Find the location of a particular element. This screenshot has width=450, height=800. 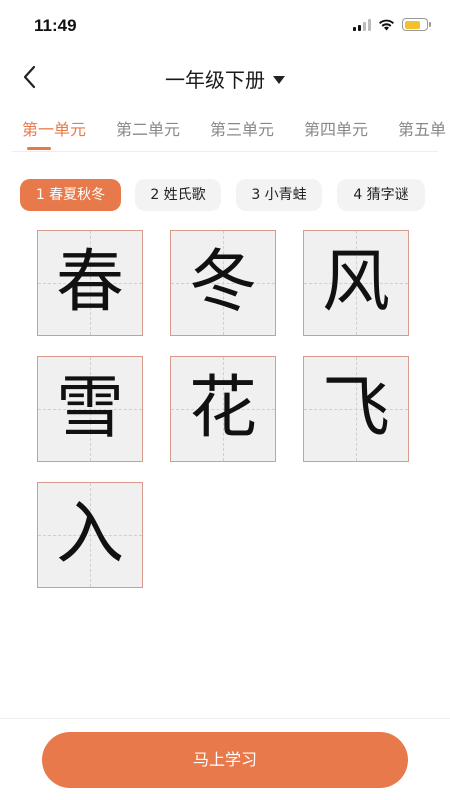

status-bar: 11:49 is located at coordinates (225, 26).